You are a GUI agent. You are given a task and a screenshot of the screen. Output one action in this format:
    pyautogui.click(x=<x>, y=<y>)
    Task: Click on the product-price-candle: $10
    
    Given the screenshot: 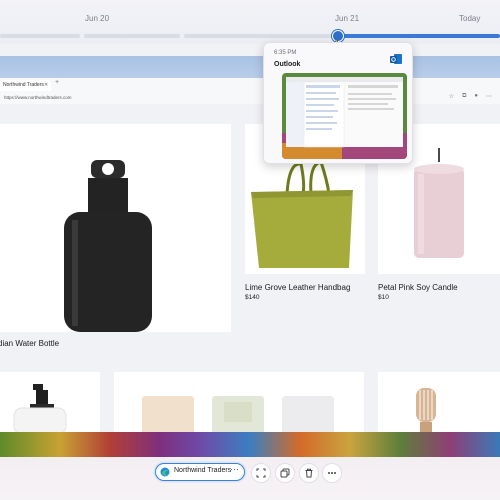 What is the action you would take?
    pyautogui.click(x=383, y=297)
    